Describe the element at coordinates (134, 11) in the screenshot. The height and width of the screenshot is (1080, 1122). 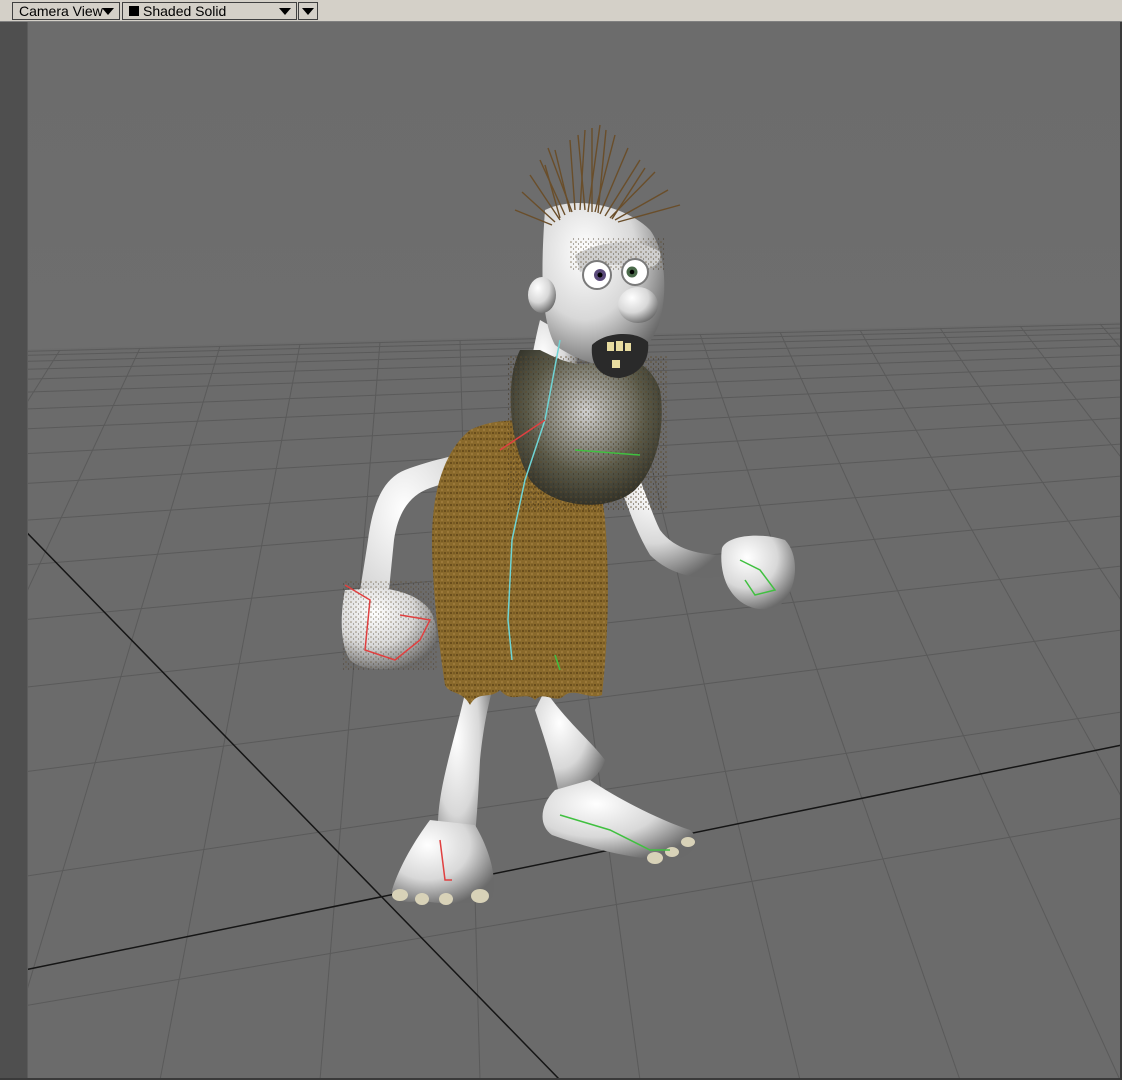
I see `solid-square-icon` at that location.